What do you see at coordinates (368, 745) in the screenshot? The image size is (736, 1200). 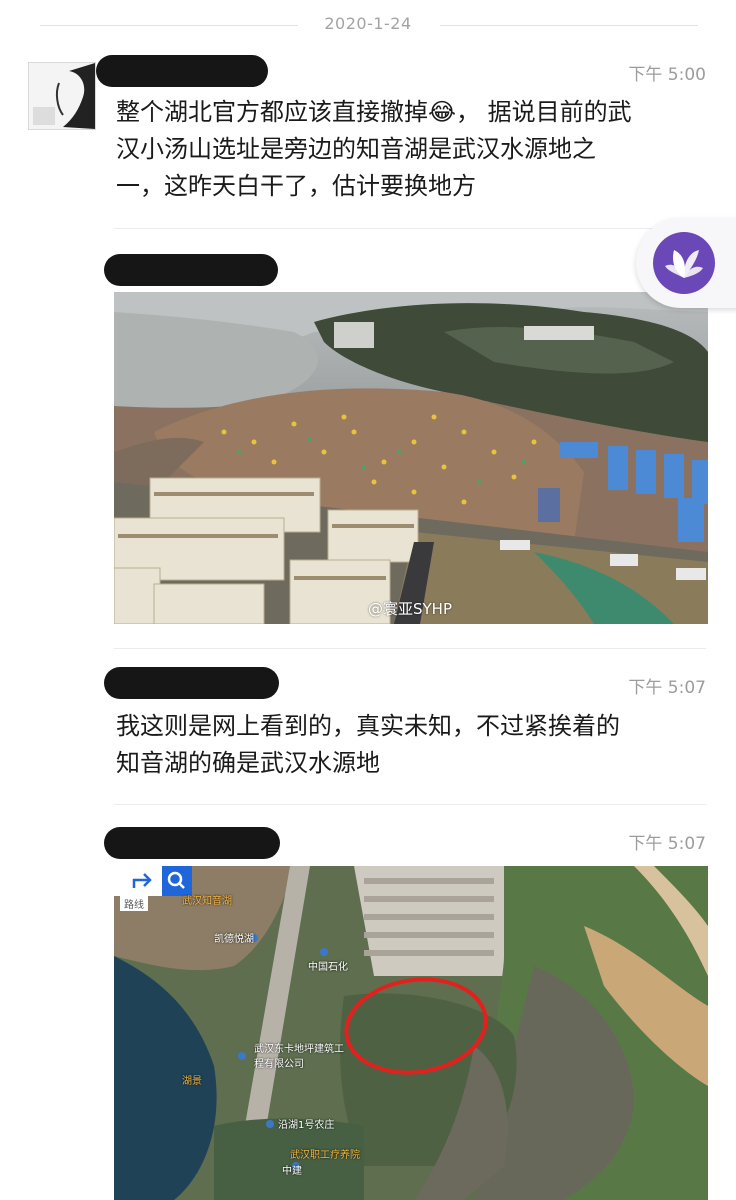 I see `message-text: 我这则是网上看到的，真实未知，不过紧挨着的 知音湖的确是武汉水源地` at bounding box center [368, 745].